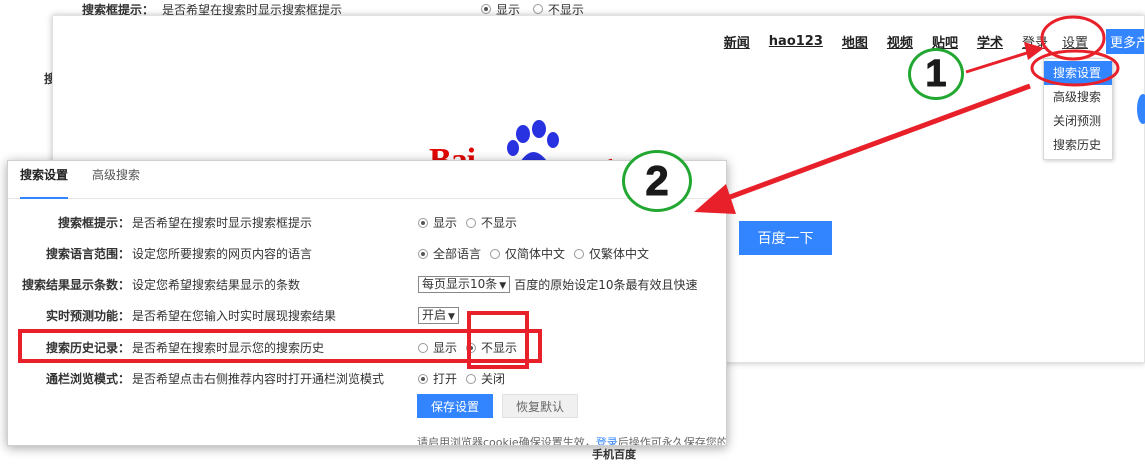 This screenshot has height=467, width=1145. What do you see at coordinates (423, 222) in the screenshot?
I see `radio-show` at bounding box center [423, 222].